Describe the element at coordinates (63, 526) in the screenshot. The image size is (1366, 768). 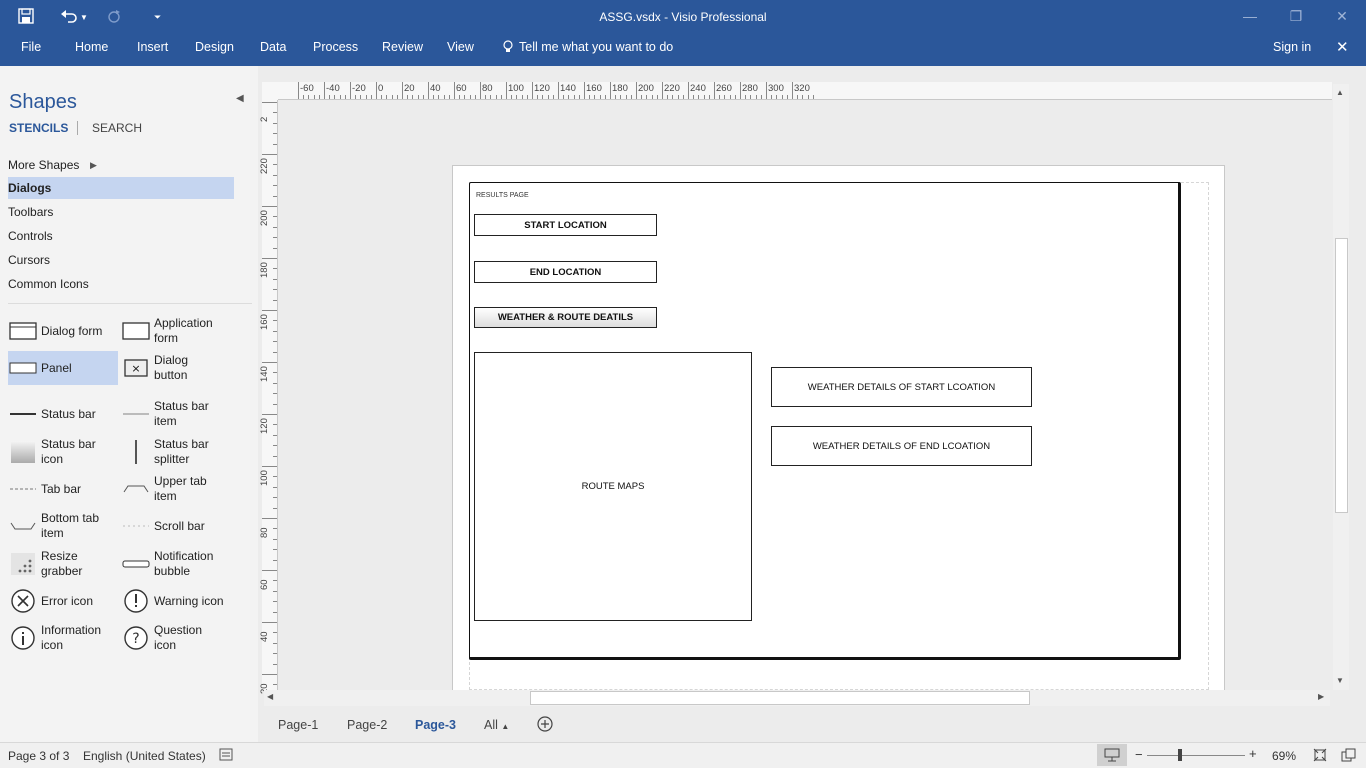
I see `shape-bottom-tab-item: Bottom tab item` at that location.